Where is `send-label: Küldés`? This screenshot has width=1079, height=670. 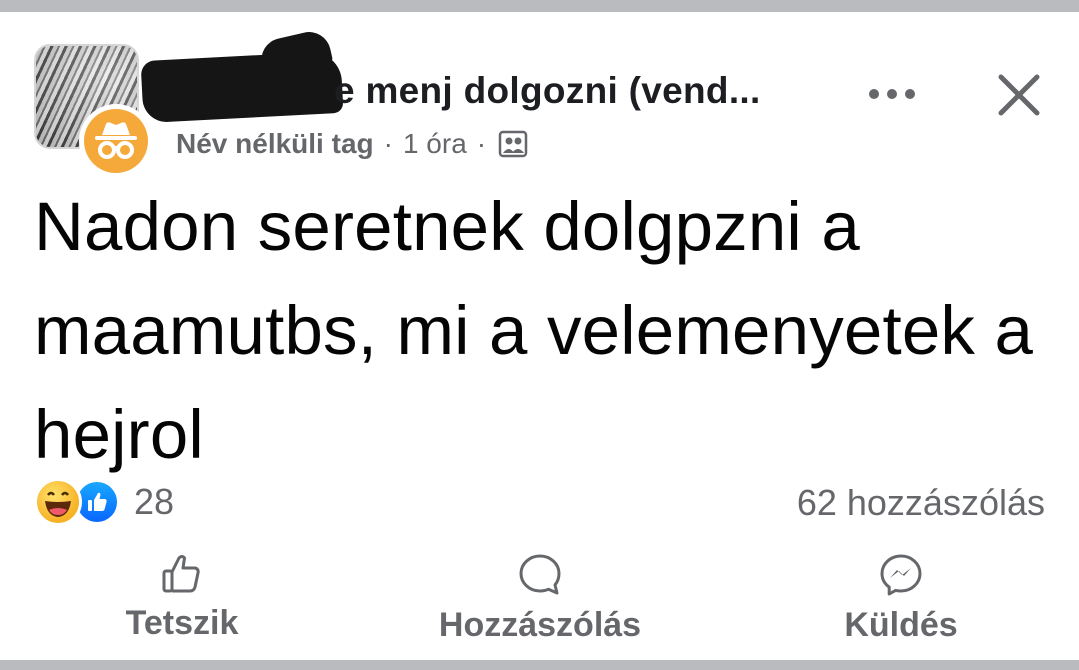 send-label: Küldés is located at coordinates (901, 625).